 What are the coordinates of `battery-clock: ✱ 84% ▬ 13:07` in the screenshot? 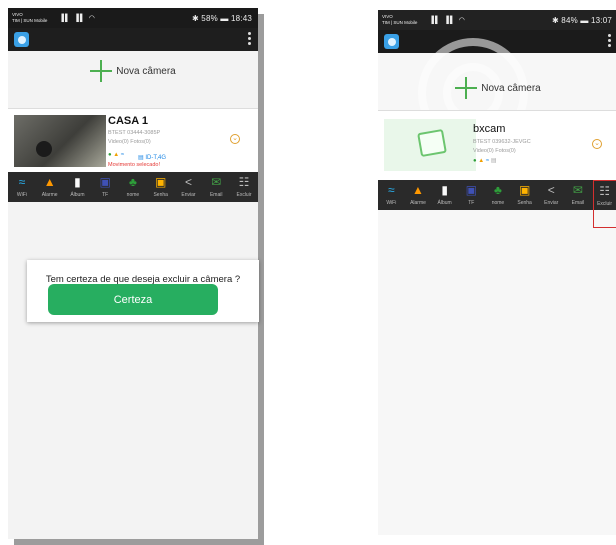 It's located at (581, 20).